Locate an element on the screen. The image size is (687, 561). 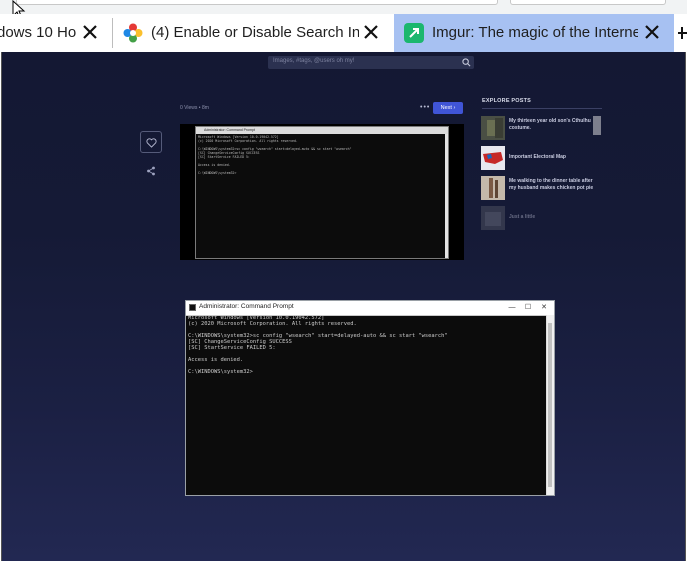
imgur-favicon-icon is located at coordinates (414, 33).